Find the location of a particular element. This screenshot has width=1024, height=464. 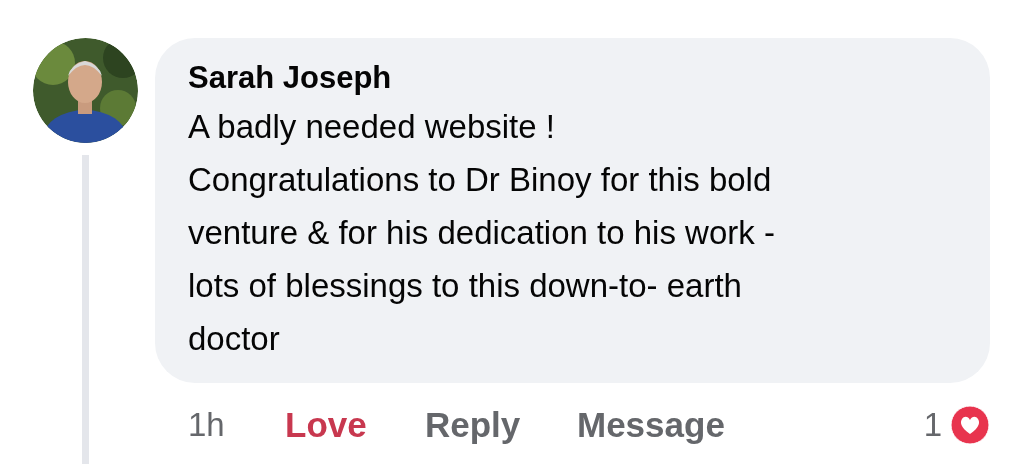

reaction-count: 1 is located at coordinates (932, 425).